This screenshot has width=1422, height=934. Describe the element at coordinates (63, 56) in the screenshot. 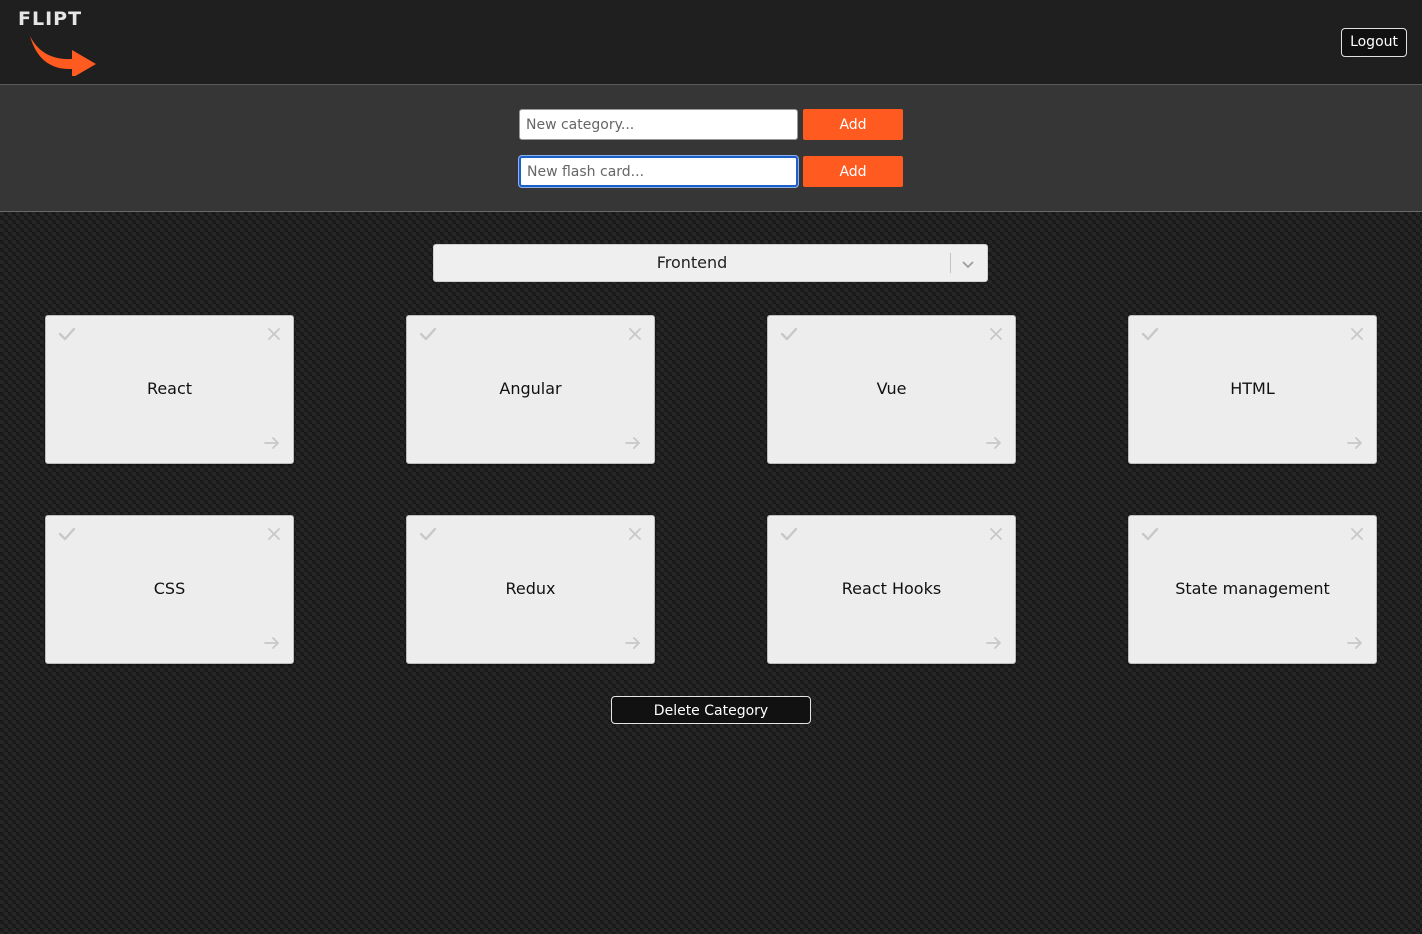

I see `logo-arrow-icon` at that location.